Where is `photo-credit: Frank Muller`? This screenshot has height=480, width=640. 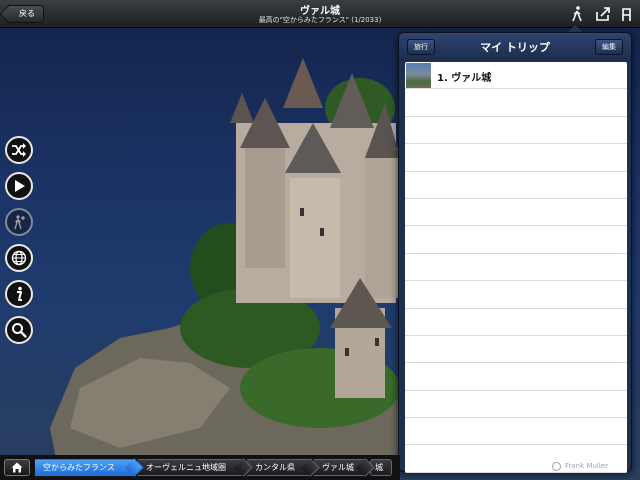 photo-credit: Frank Muller is located at coordinates (586, 466).